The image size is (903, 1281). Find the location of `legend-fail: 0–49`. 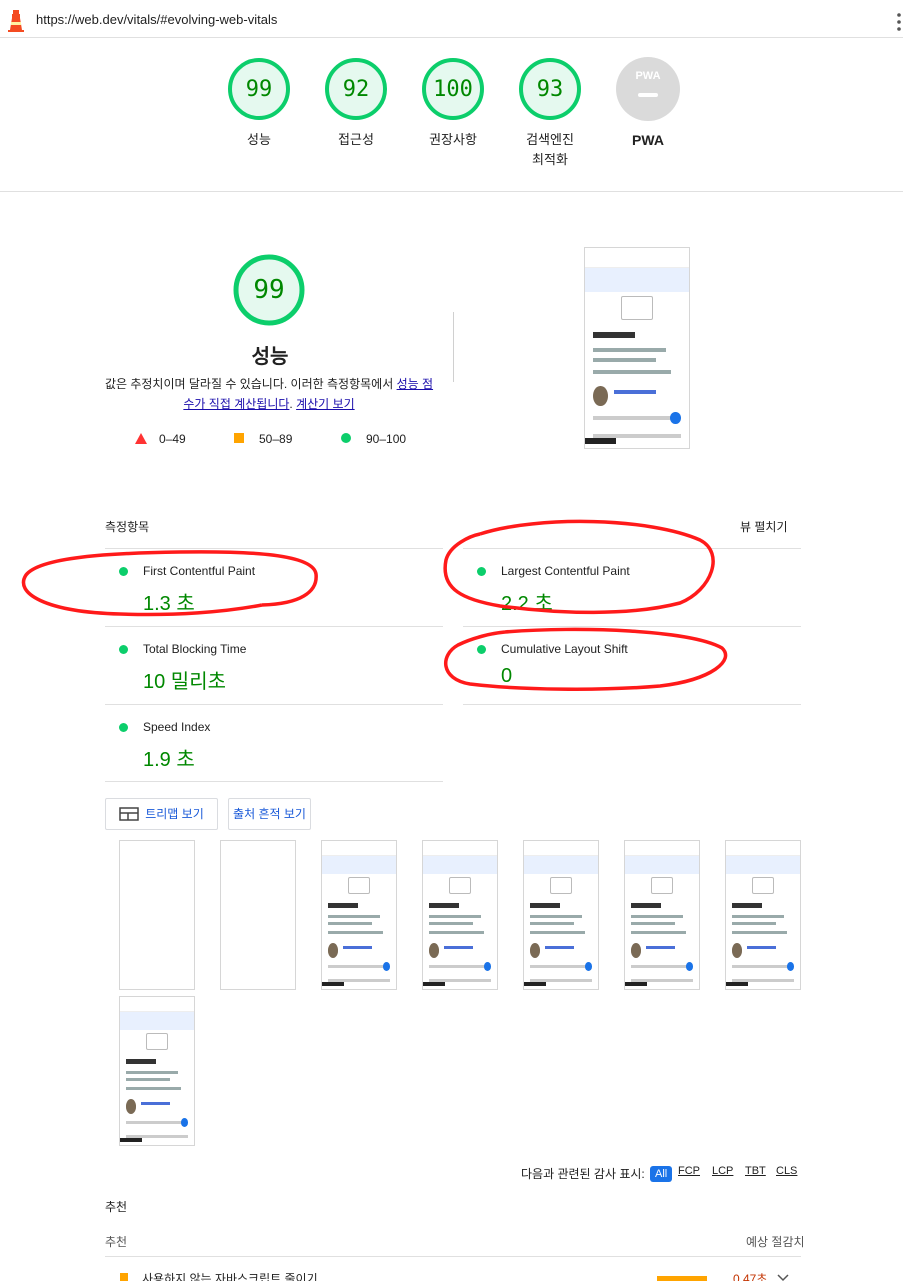

legend-fail: 0–49 is located at coordinates (160, 439).